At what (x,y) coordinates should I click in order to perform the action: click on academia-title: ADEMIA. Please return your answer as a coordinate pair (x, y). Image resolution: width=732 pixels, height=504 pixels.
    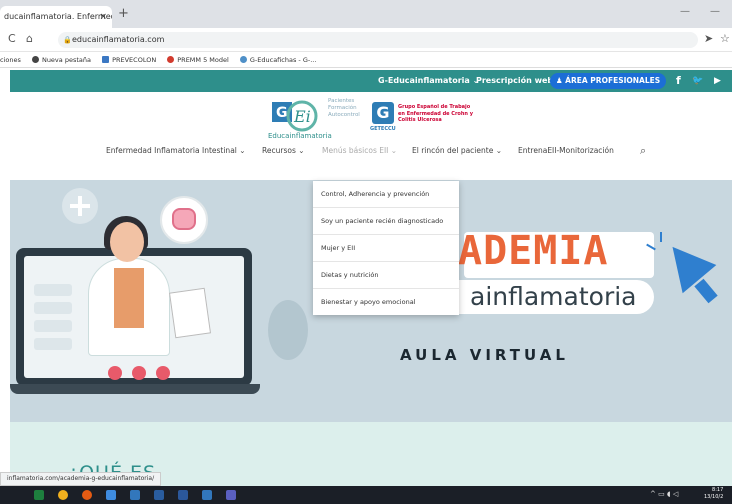
    Looking at the image, I should click on (533, 251).